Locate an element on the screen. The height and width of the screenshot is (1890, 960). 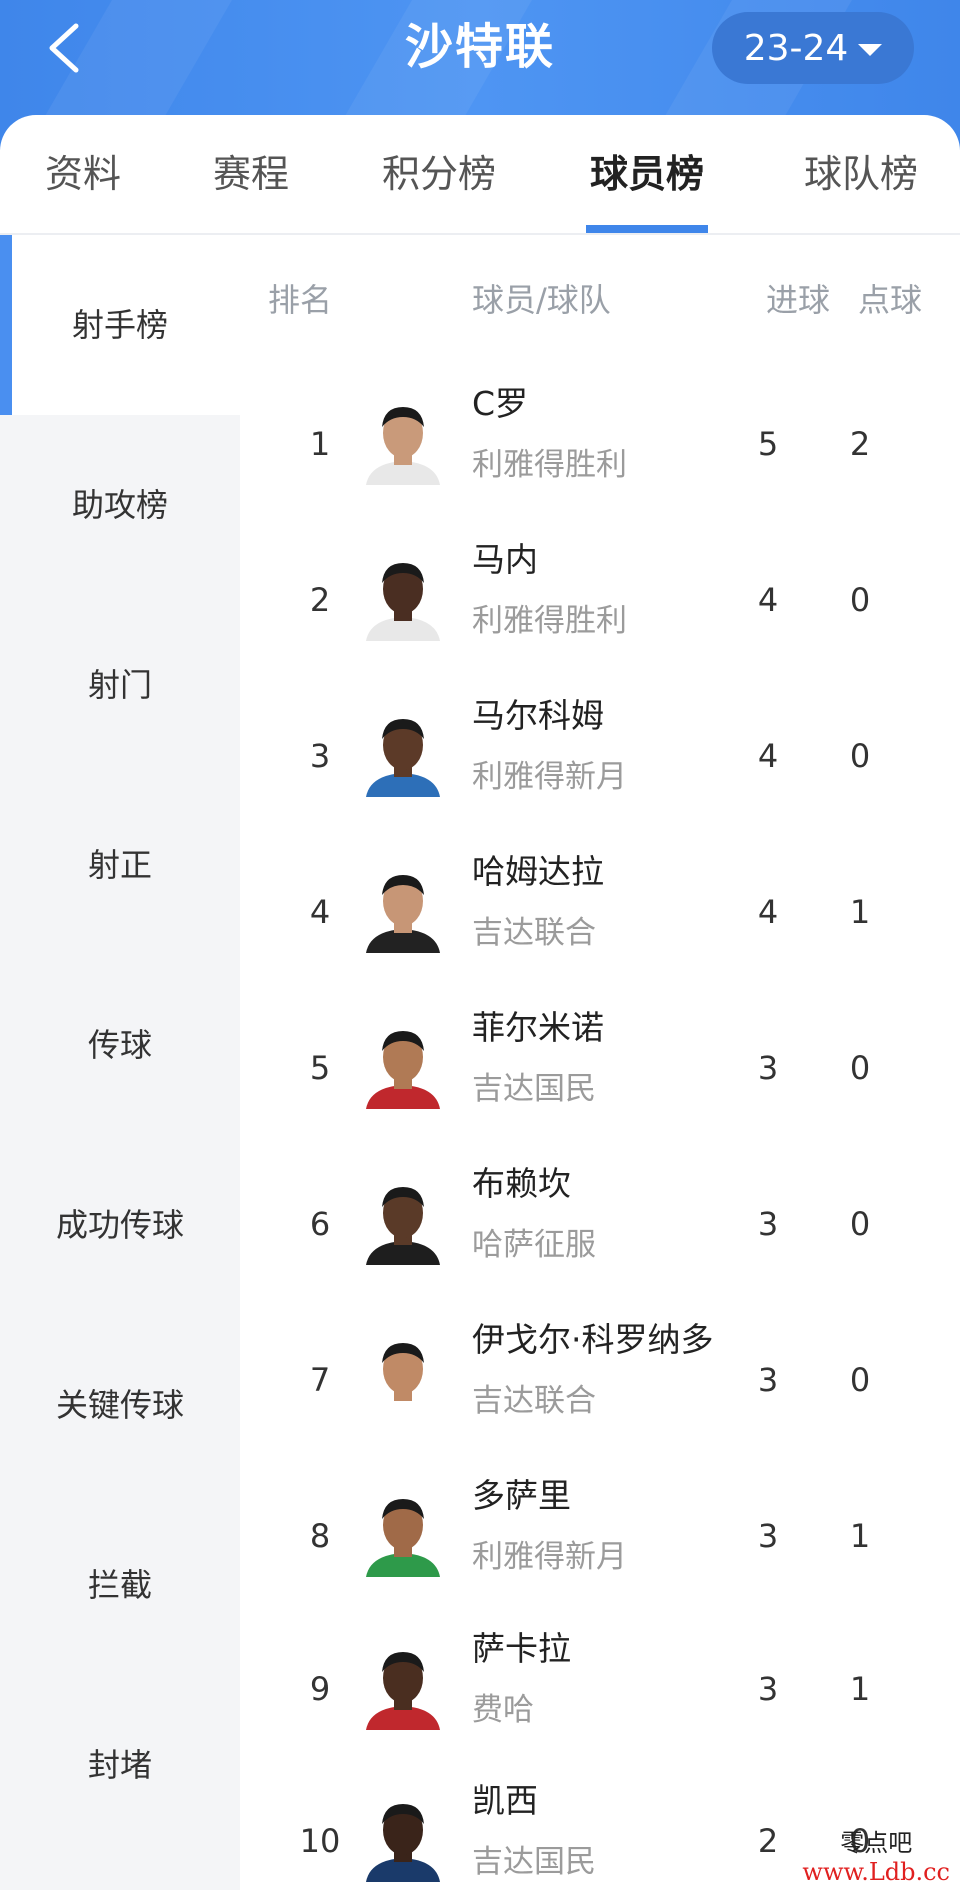
rank-cell: 10 is located at coordinates (320, 1841).